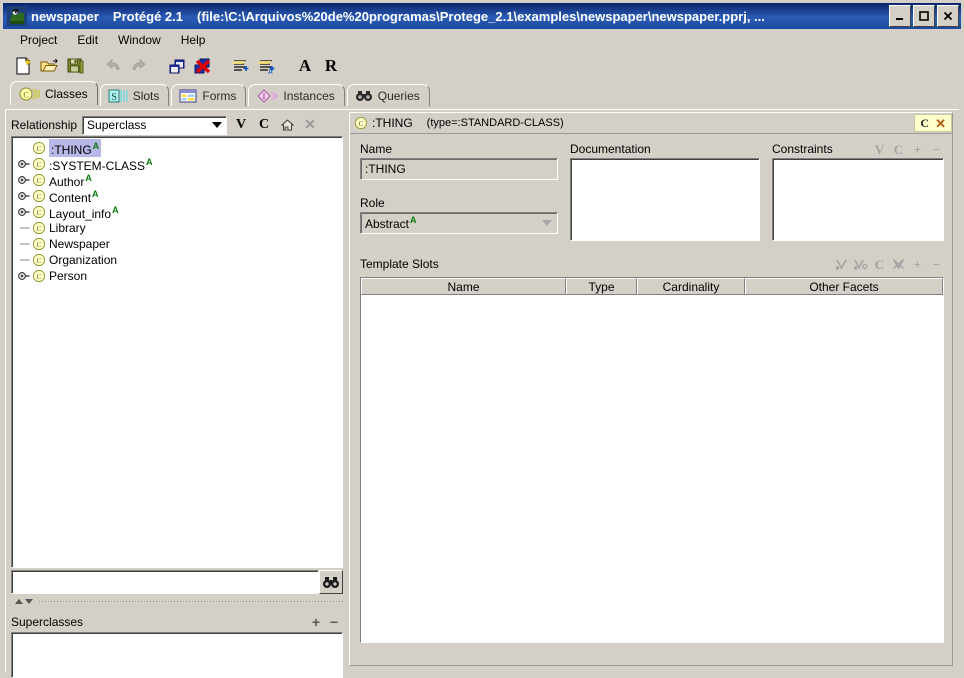  Describe the element at coordinates (177, 622) in the screenshot. I see `superclasses-header: Superclasses + −` at that location.